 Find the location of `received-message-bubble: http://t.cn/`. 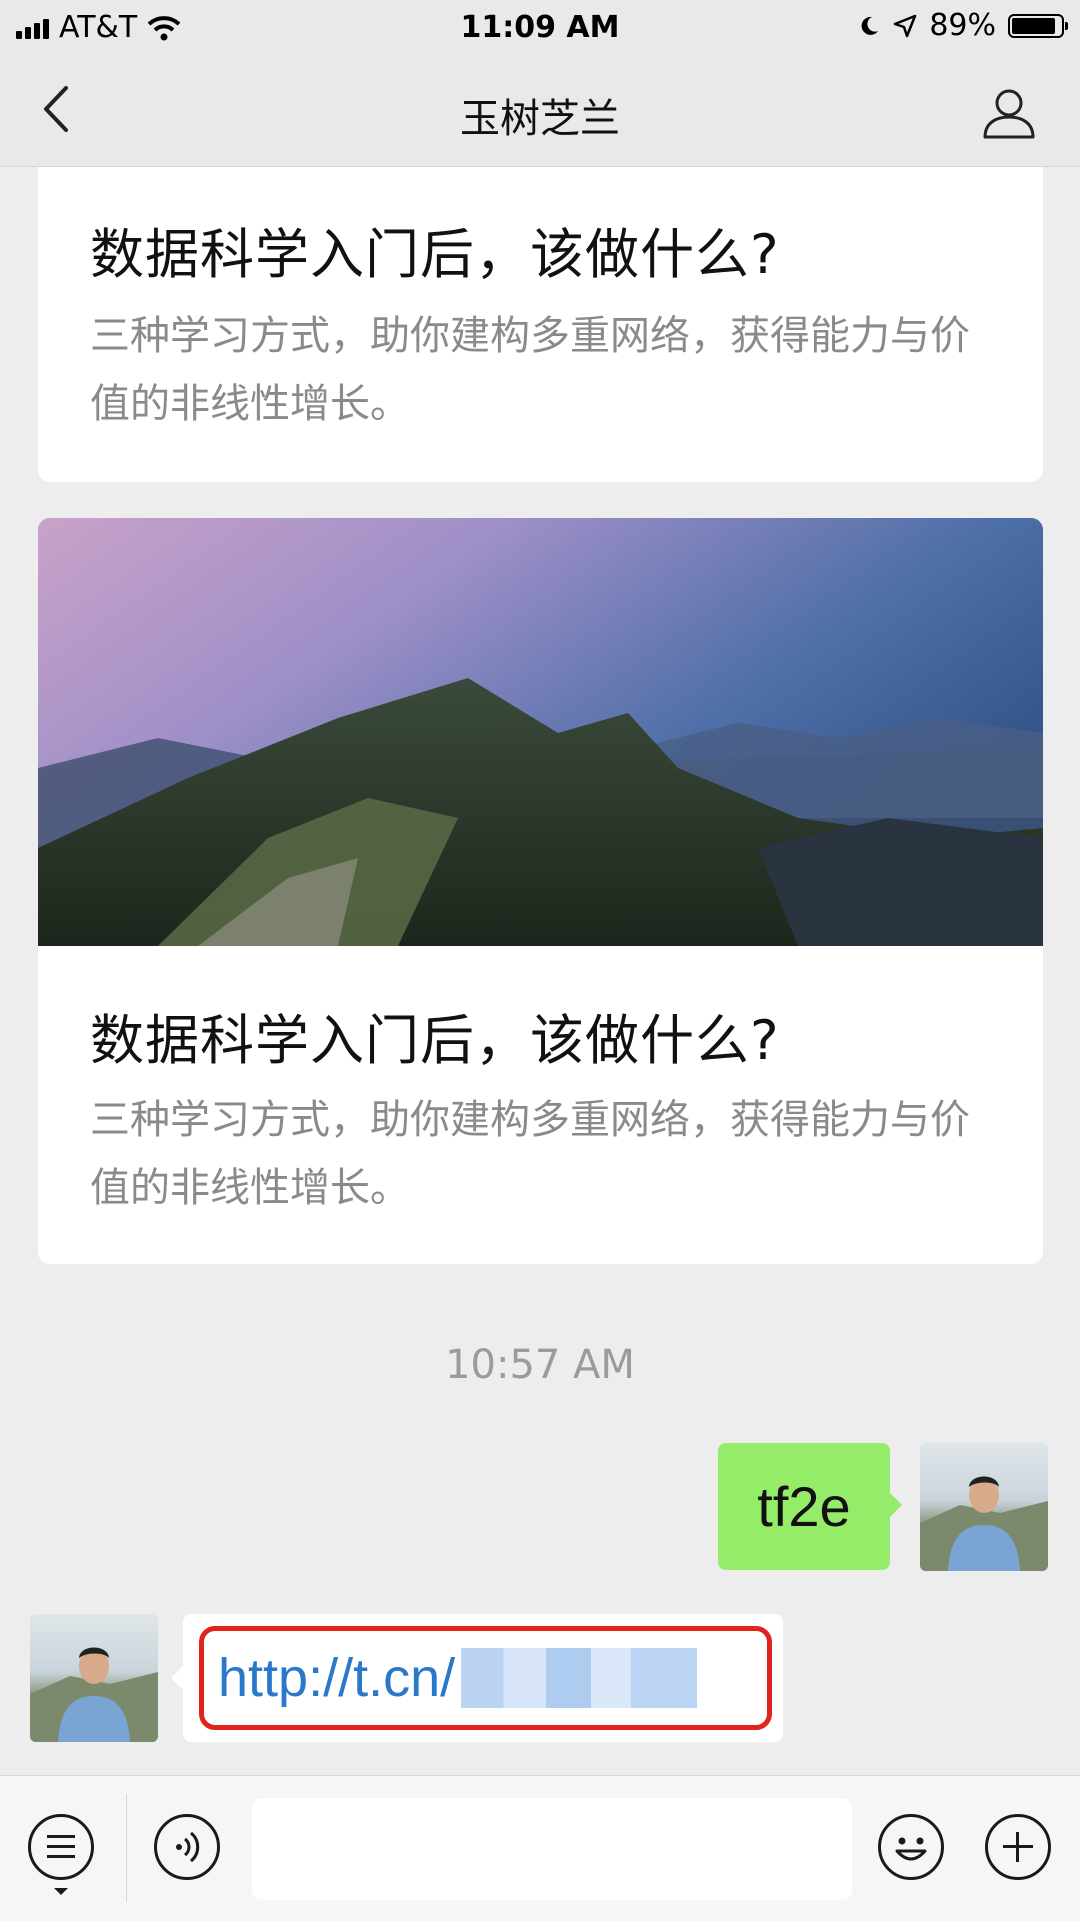

received-message-bubble: http://t.cn/ is located at coordinates (477, 1678).